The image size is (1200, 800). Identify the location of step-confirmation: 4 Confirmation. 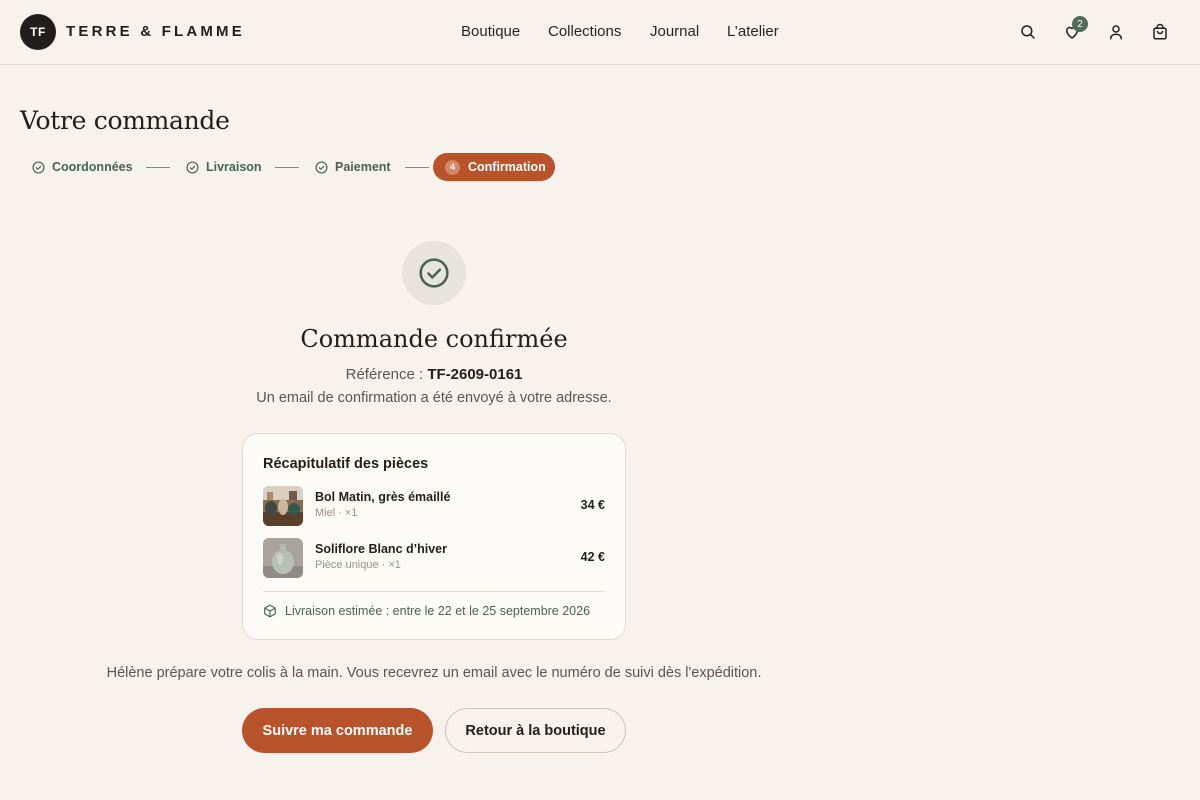
(494, 167).